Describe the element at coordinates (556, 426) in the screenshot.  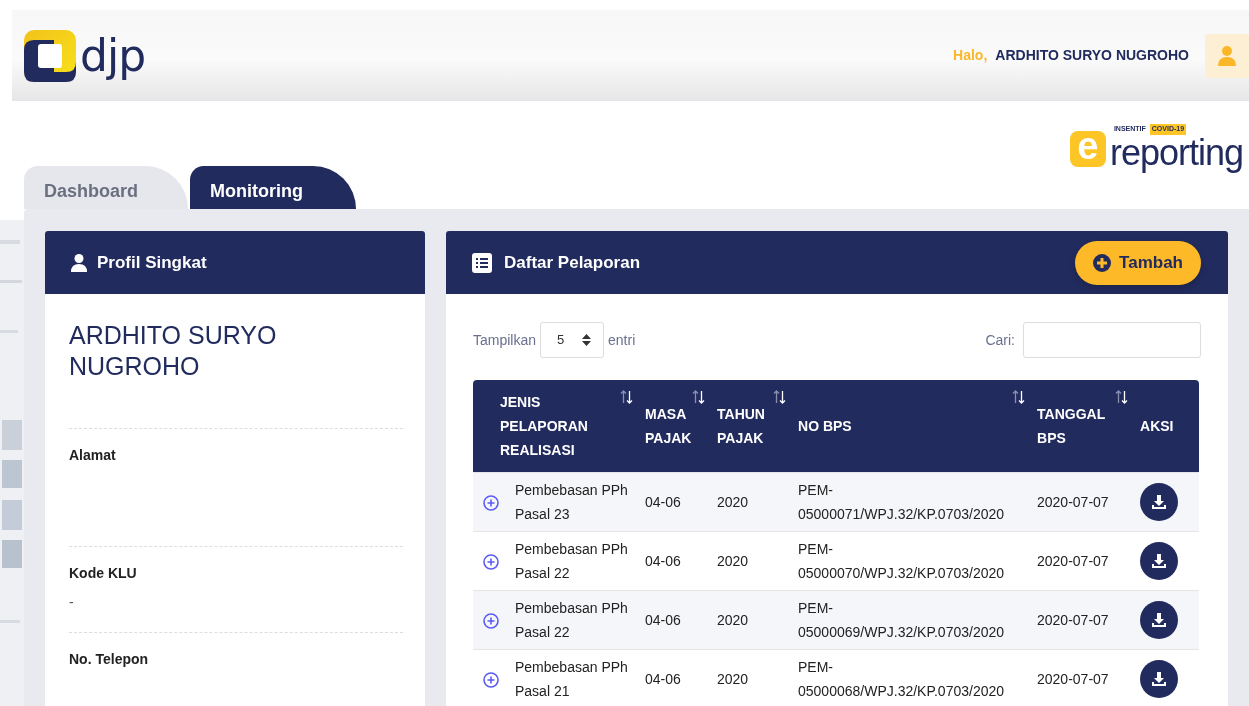
I see `column-header: JENIS PELAPORAN REALISASI` at that location.